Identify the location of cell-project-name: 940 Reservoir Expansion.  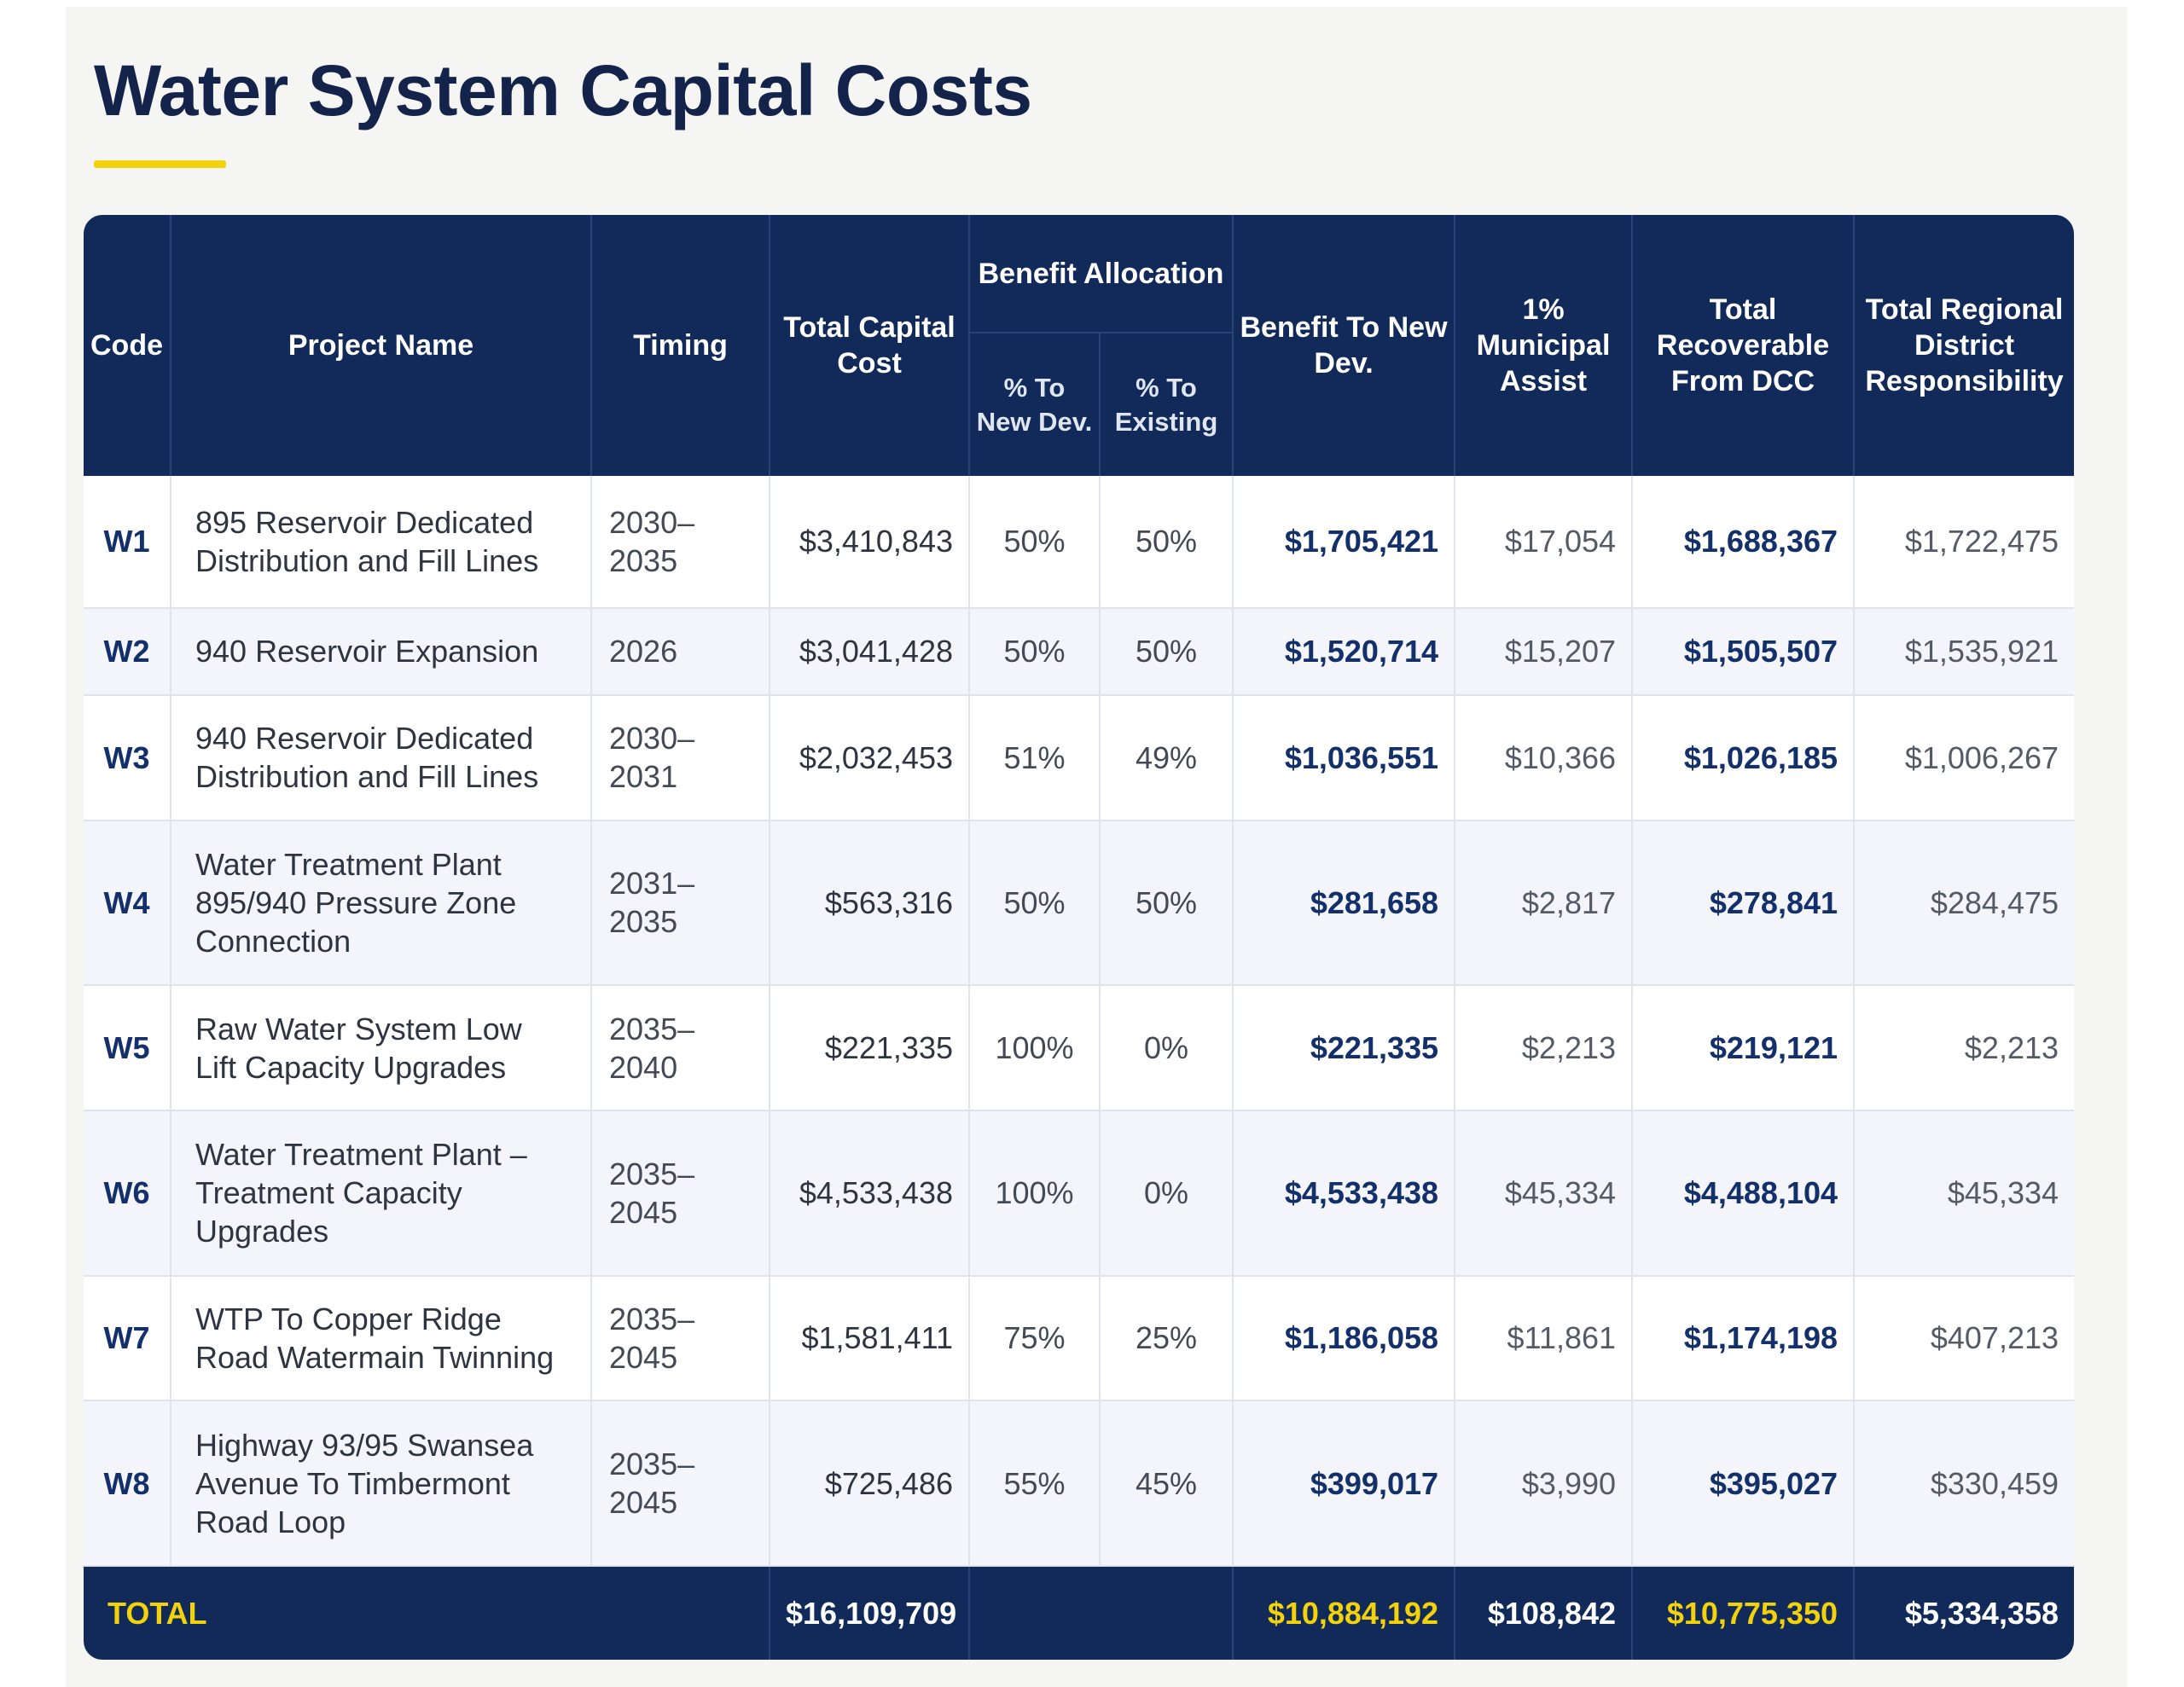
(381, 651).